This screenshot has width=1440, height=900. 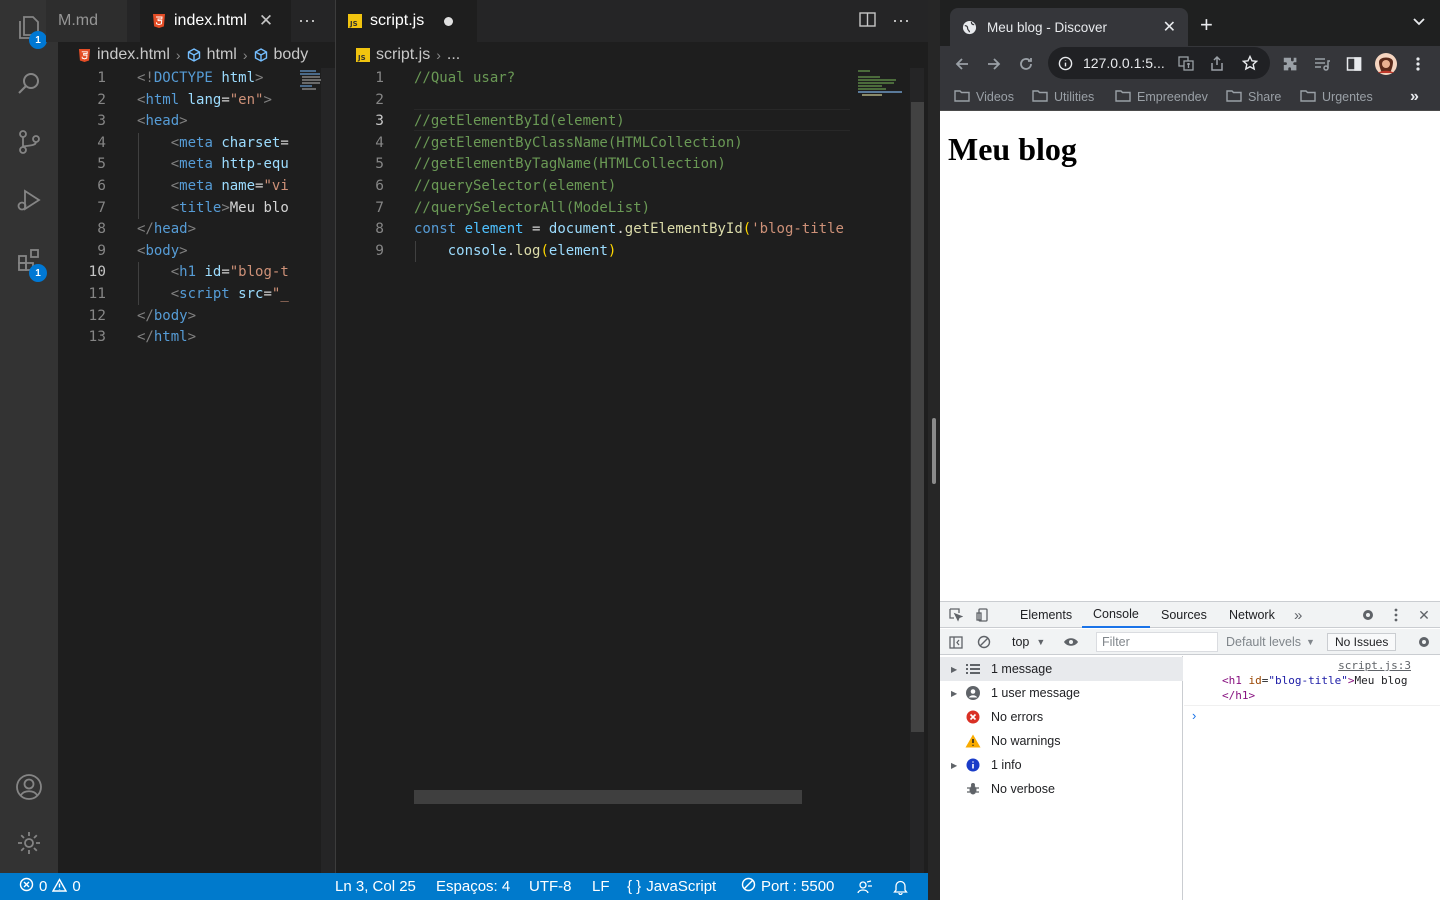 I want to click on cursor-position: Ln 3, Col 25, so click(x=375, y=886).